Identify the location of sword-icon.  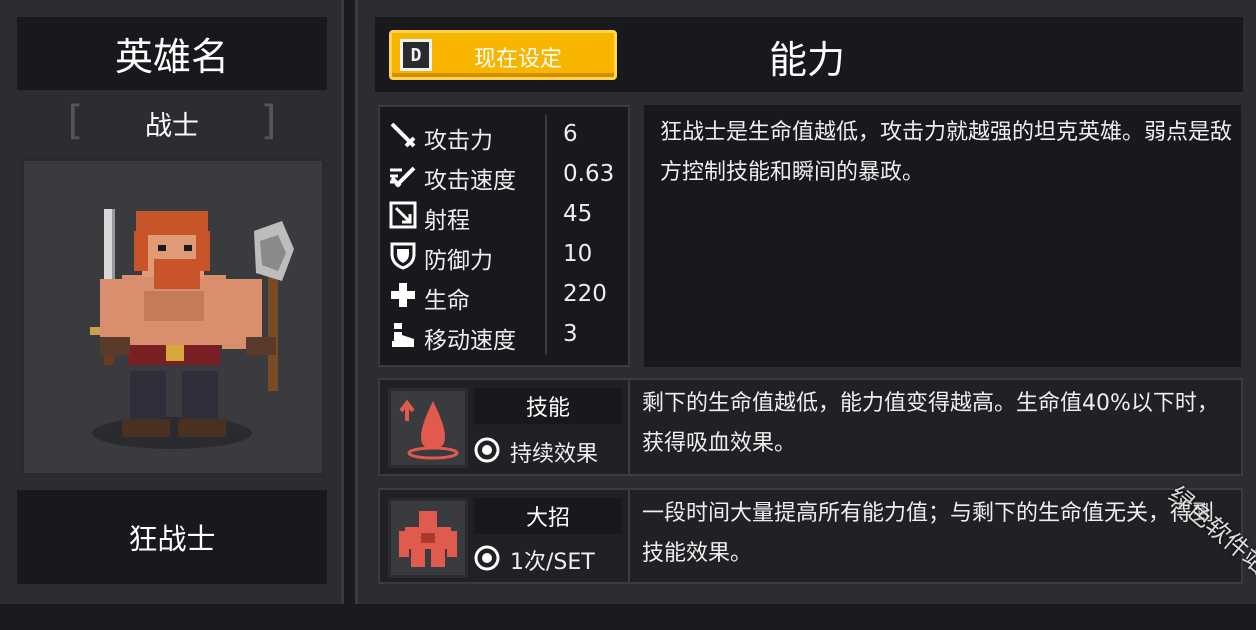
(403, 135).